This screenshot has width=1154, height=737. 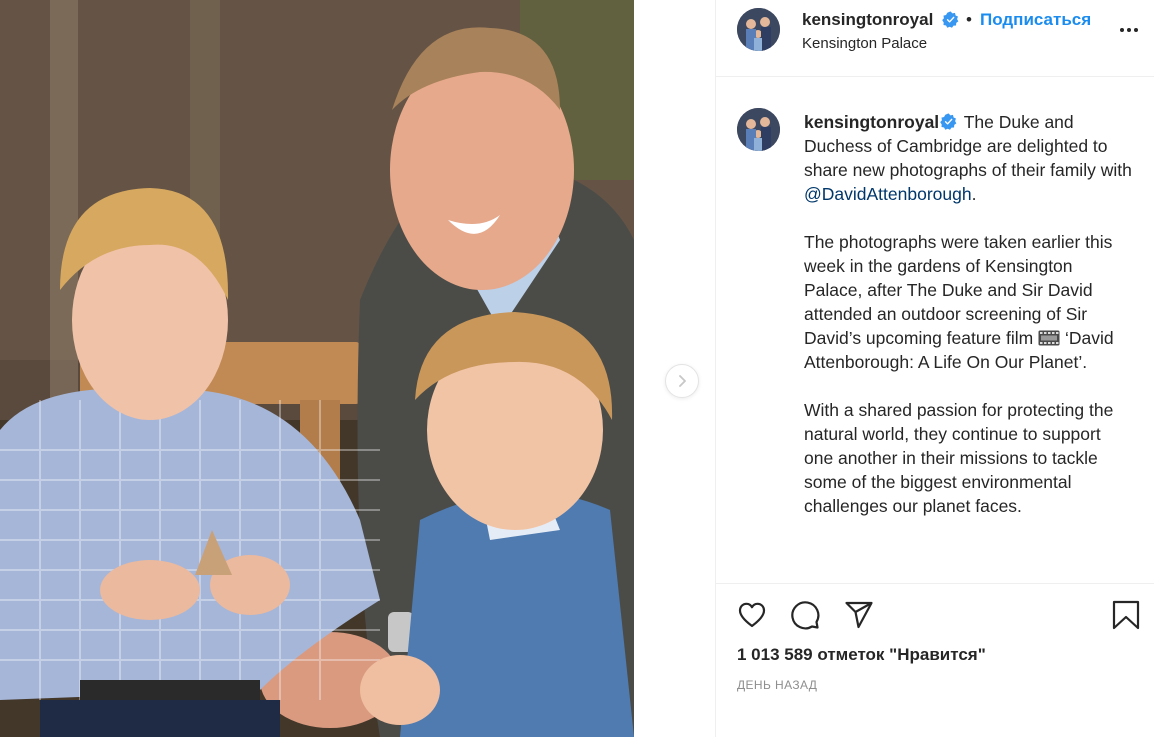 I want to click on next-photo-button, so click(x=682, y=381).